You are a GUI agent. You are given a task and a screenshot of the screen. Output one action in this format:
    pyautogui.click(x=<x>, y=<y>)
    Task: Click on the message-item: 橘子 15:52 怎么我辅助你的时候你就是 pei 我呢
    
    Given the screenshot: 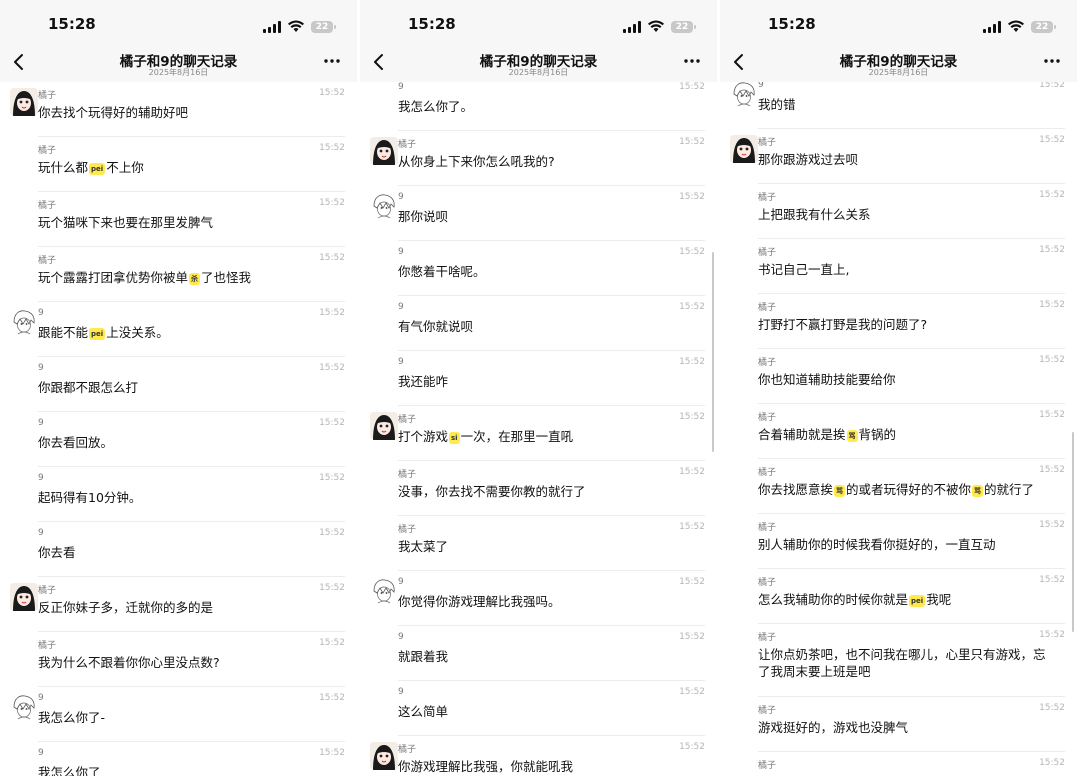 What is the action you would take?
    pyautogui.click(x=911, y=596)
    